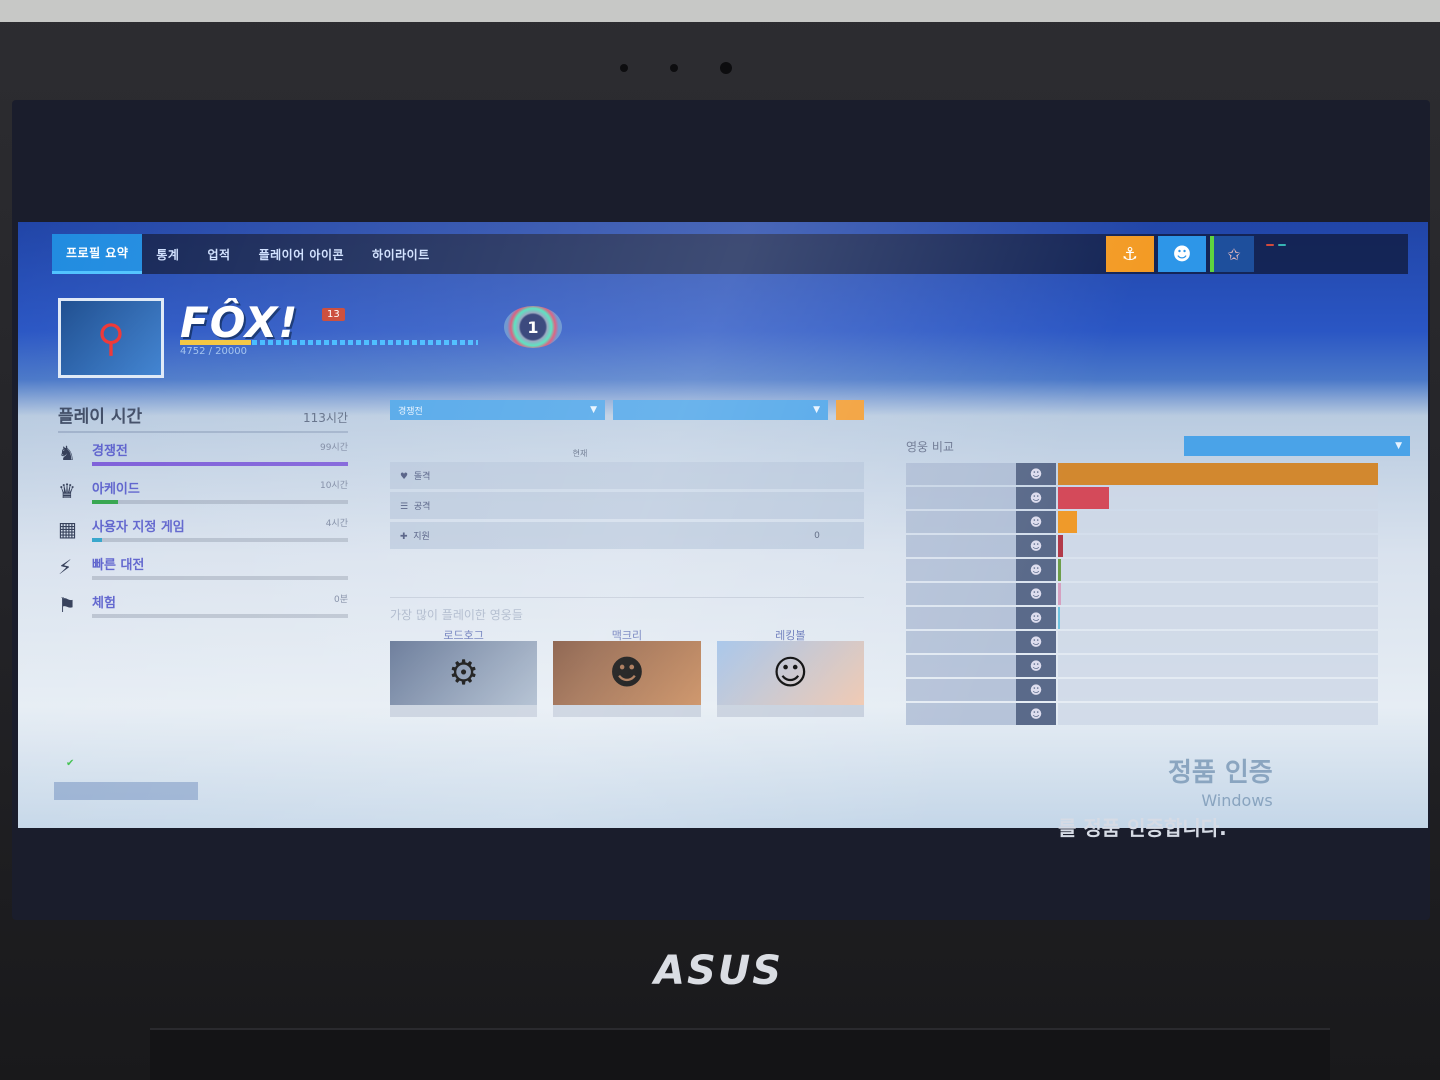  Describe the element at coordinates (1237, 800) in the screenshot. I see `activation-subtitle: Windows` at that location.